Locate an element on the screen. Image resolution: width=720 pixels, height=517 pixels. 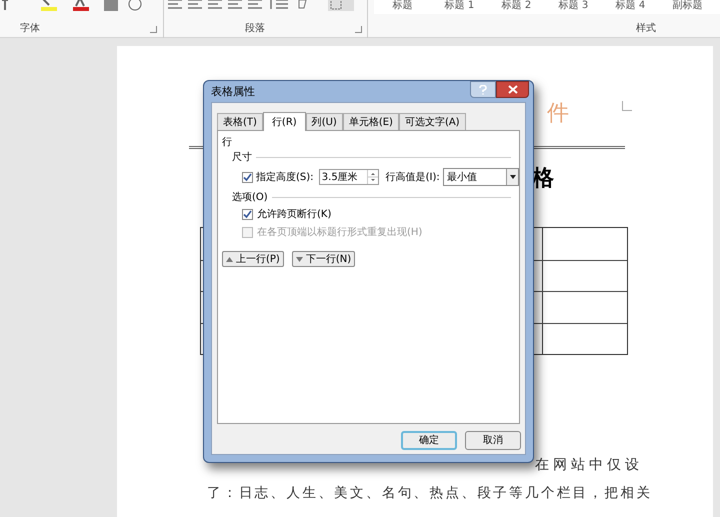
down-triangle-icon is located at coordinates (299, 259).